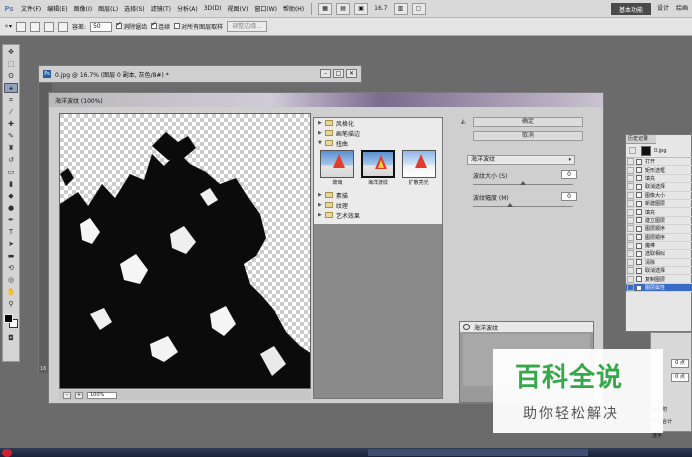 This screenshot has width=692, height=457. What do you see at coordinates (11, 160) in the screenshot?
I see `history-brush-tool-icon: ↺` at bounding box center [11, 160].